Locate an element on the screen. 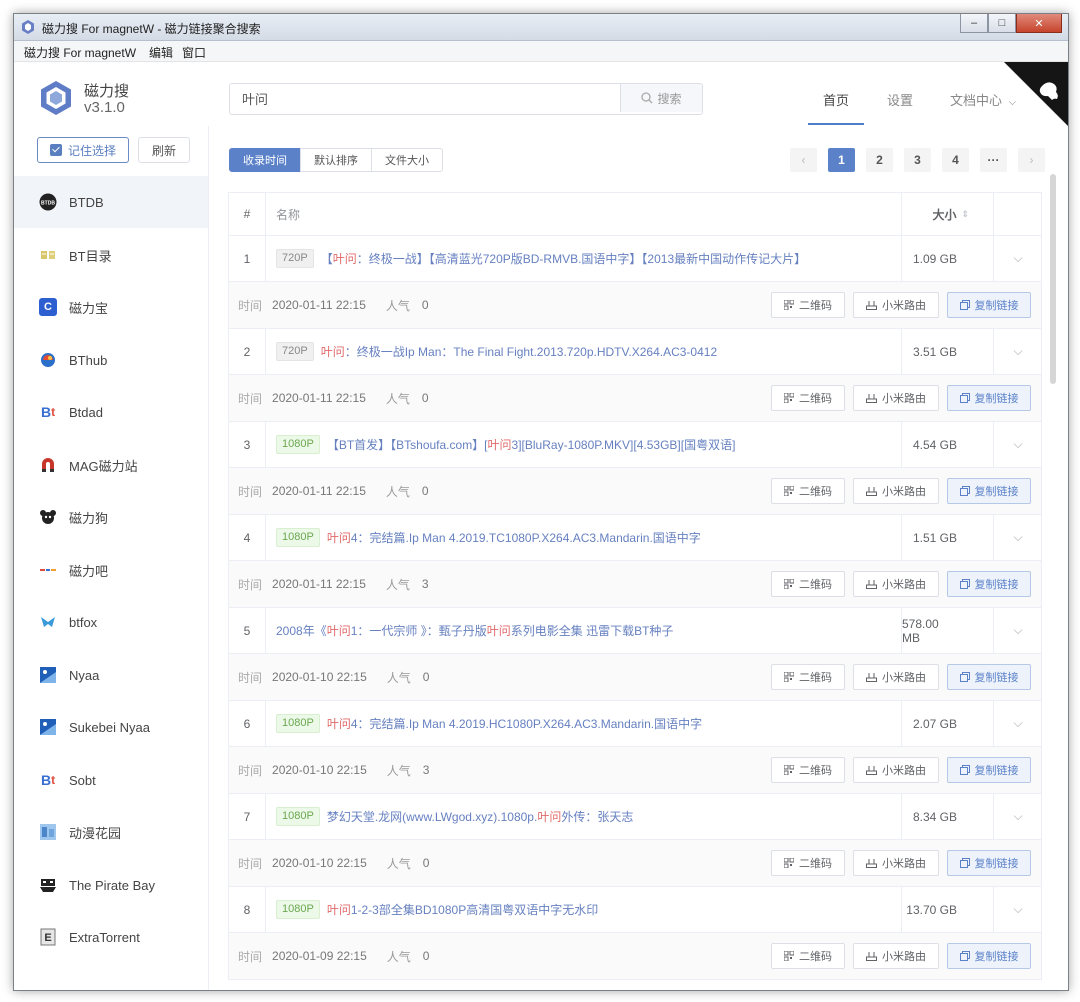 This screenshot has width=1080, height=1002. title-bar: 磁力搜 For magnetW - 磁力链接聚合搜索 – □ ✕ is located at coordinates (541, 27).